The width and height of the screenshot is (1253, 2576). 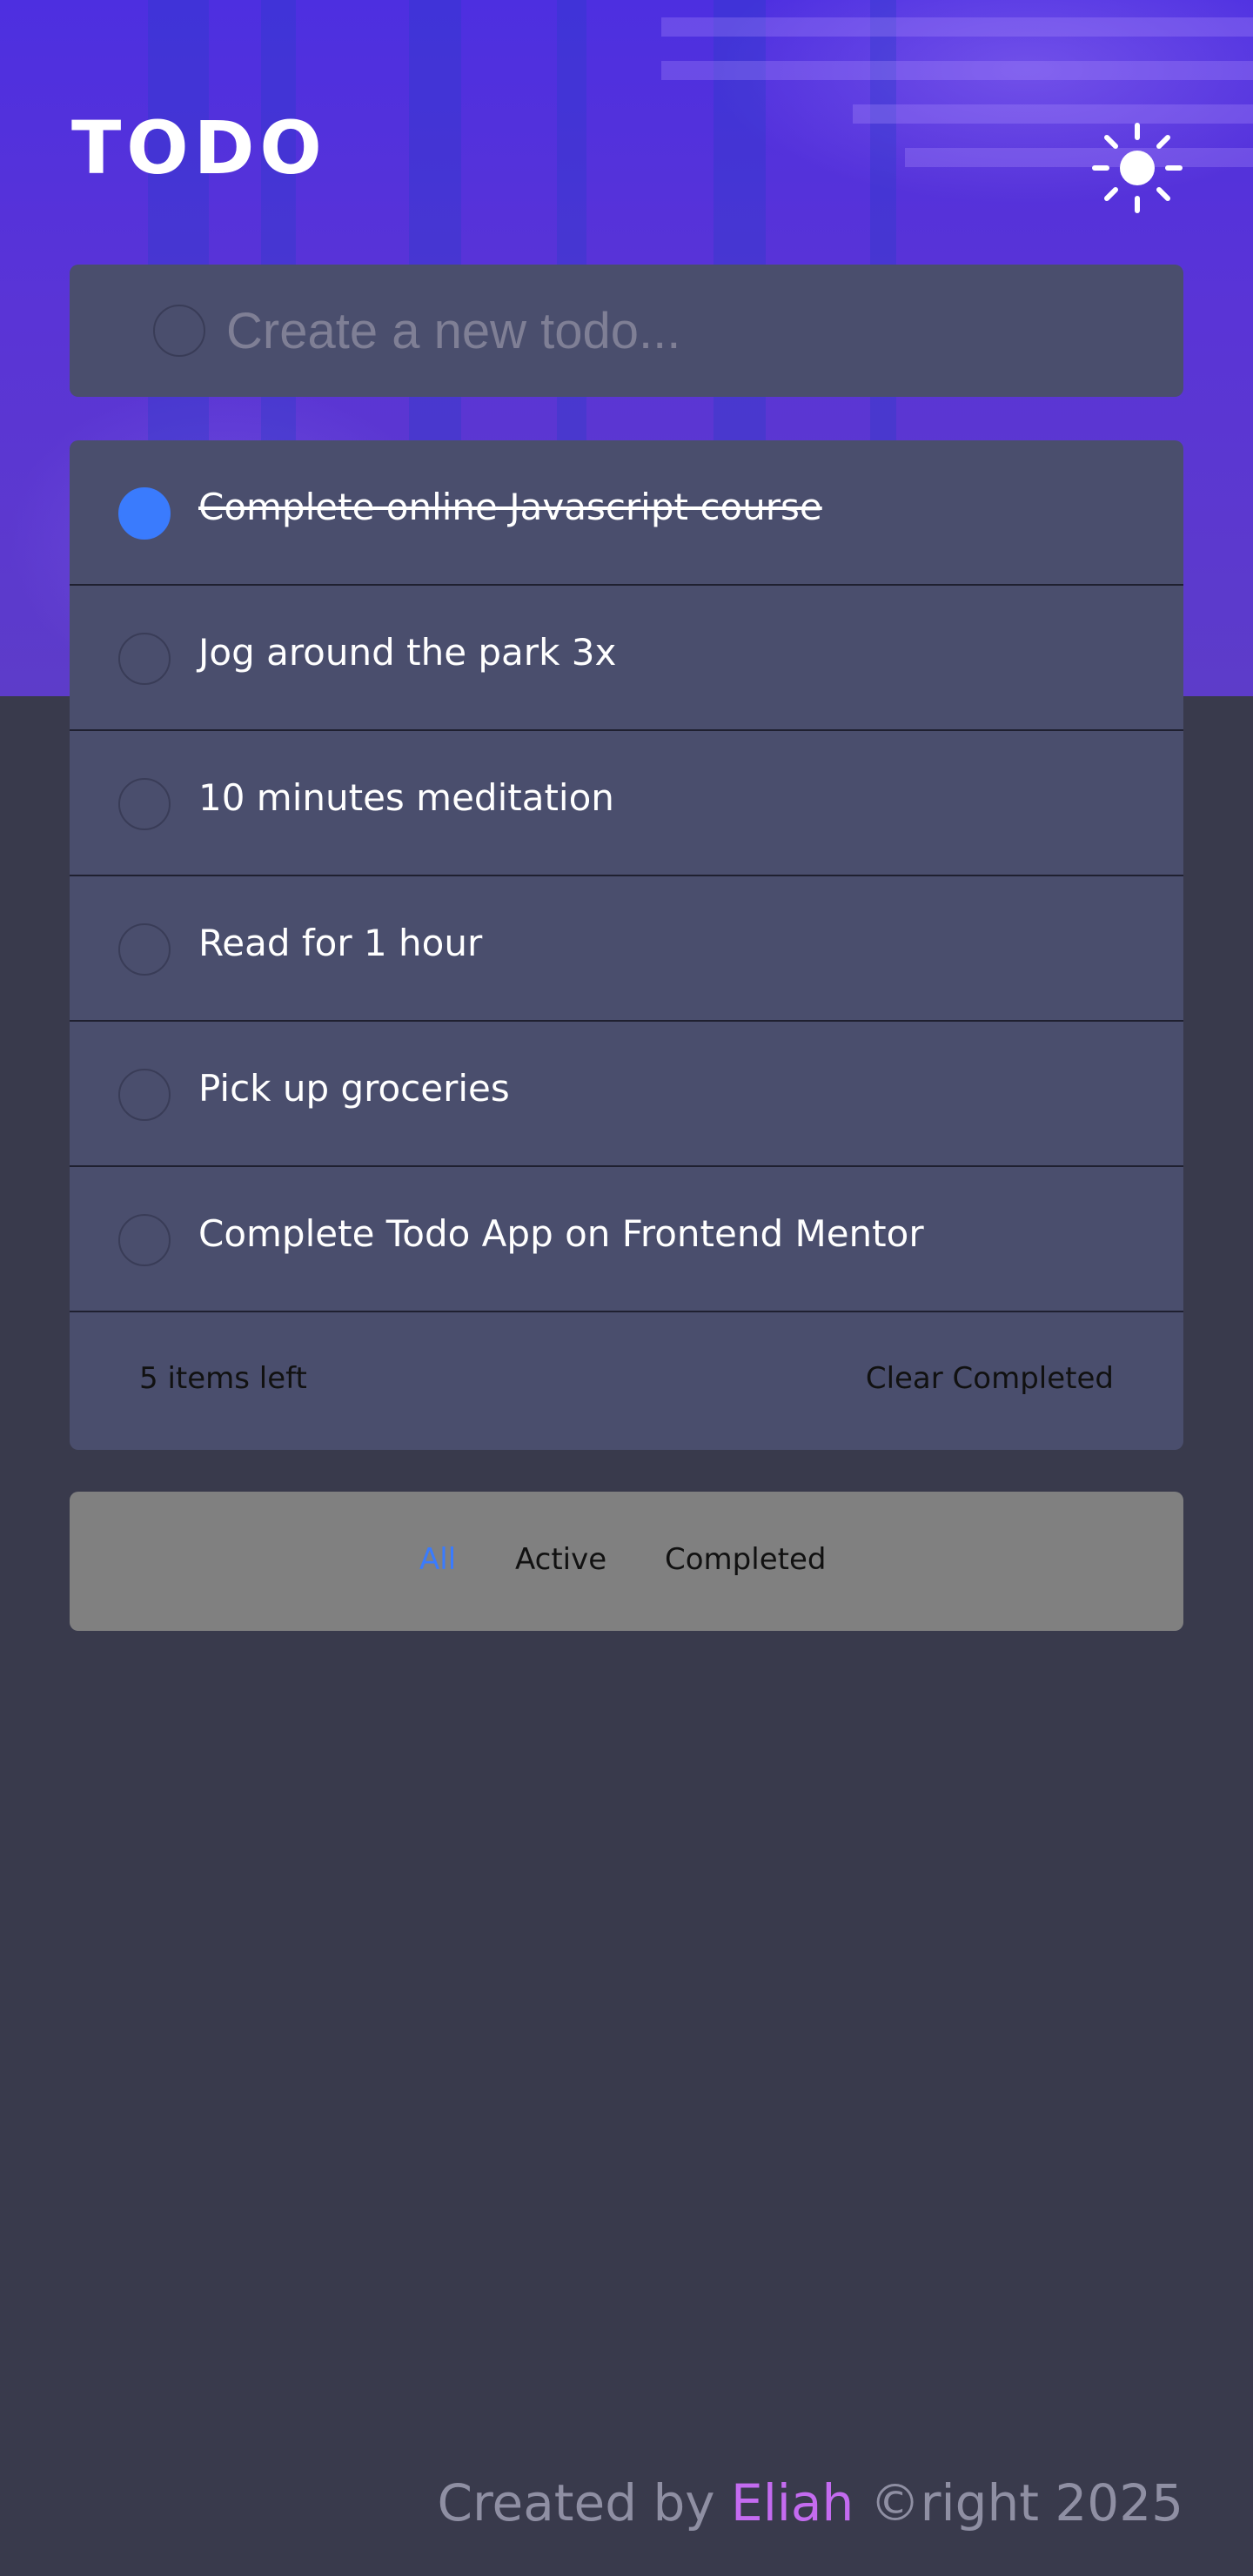 I want to click on filter-completed: Completed, so click(x=745, y=1559).